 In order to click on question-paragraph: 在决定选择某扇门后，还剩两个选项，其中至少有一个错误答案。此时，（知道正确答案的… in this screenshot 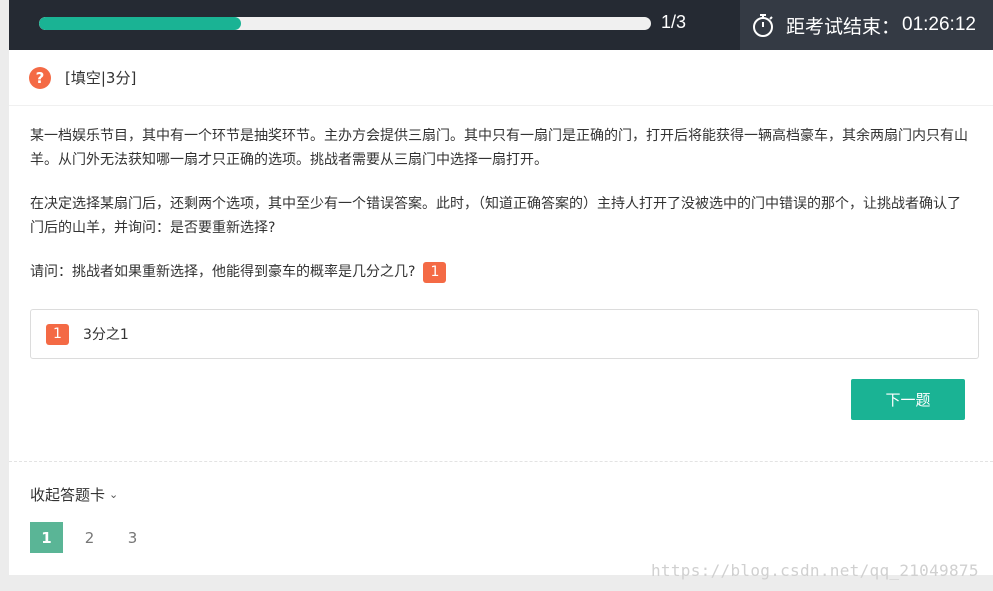, I will do `click(495, 216)`.